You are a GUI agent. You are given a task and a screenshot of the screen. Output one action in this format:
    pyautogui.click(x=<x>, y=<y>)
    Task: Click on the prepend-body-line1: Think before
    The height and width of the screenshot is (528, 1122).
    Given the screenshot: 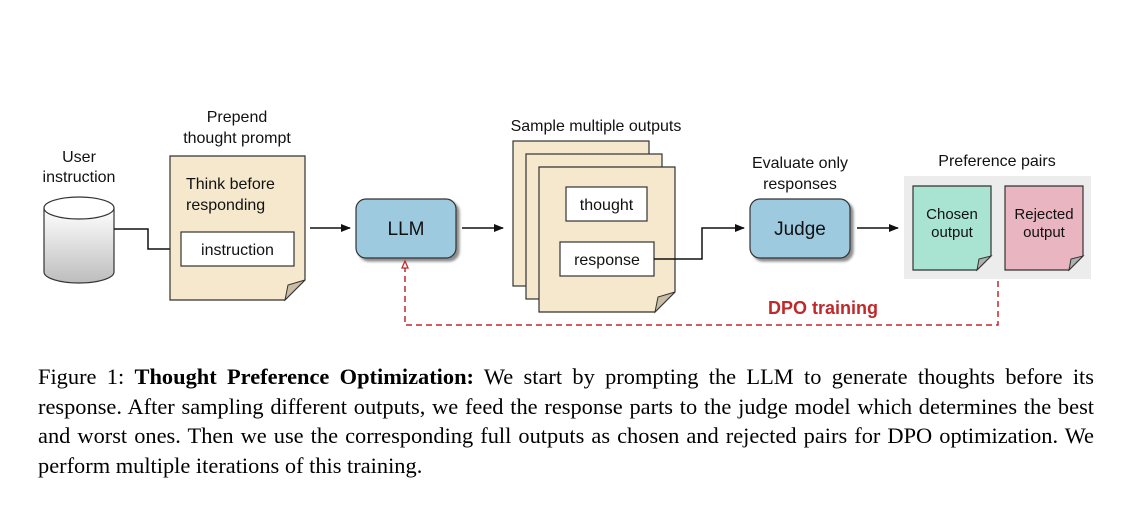 What is the action you would take?
    pyautogui.click(x=230, y=184)
    